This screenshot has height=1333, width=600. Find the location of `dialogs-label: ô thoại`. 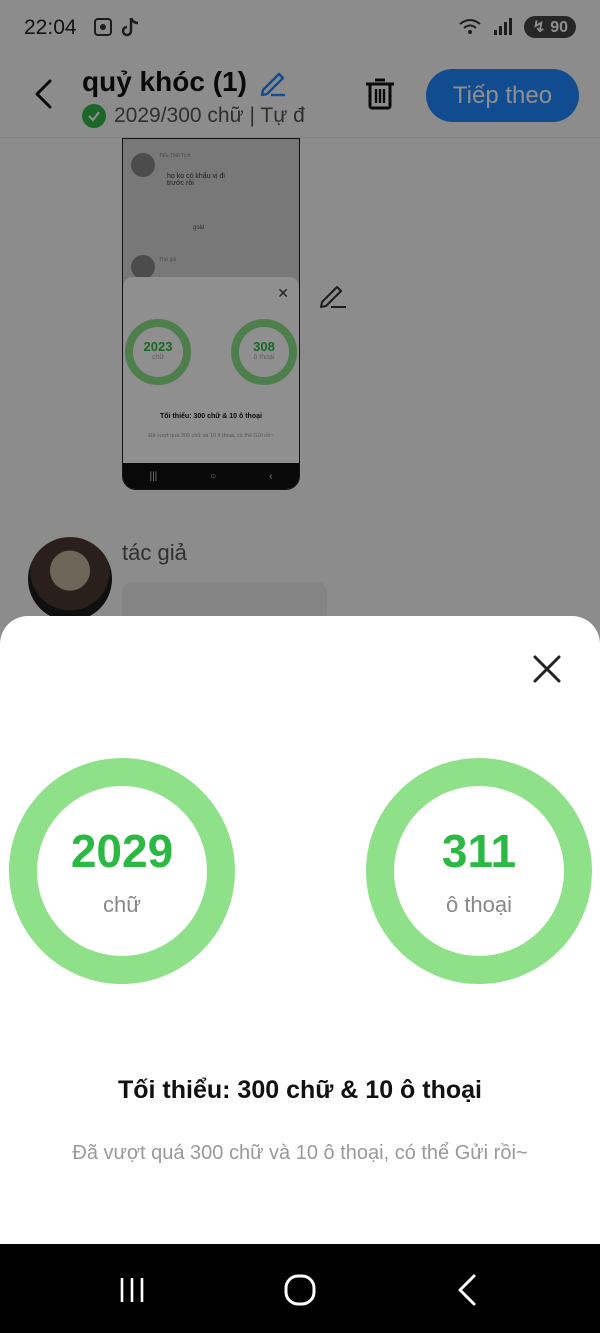

dialogs-label: ô thoại is located at coordinates (479, 904).